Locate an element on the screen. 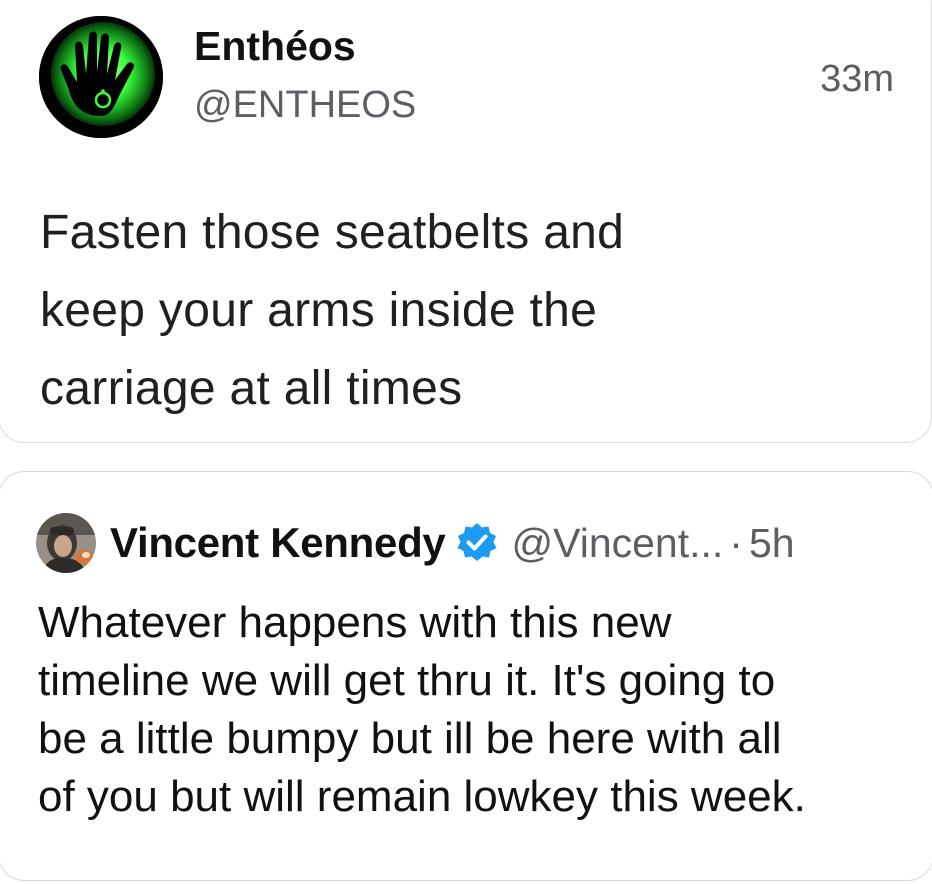 The width and height of the screenshot is (932, 884). quoted-text-line: Whatever happens with this new is located at coordinates (355, 622).